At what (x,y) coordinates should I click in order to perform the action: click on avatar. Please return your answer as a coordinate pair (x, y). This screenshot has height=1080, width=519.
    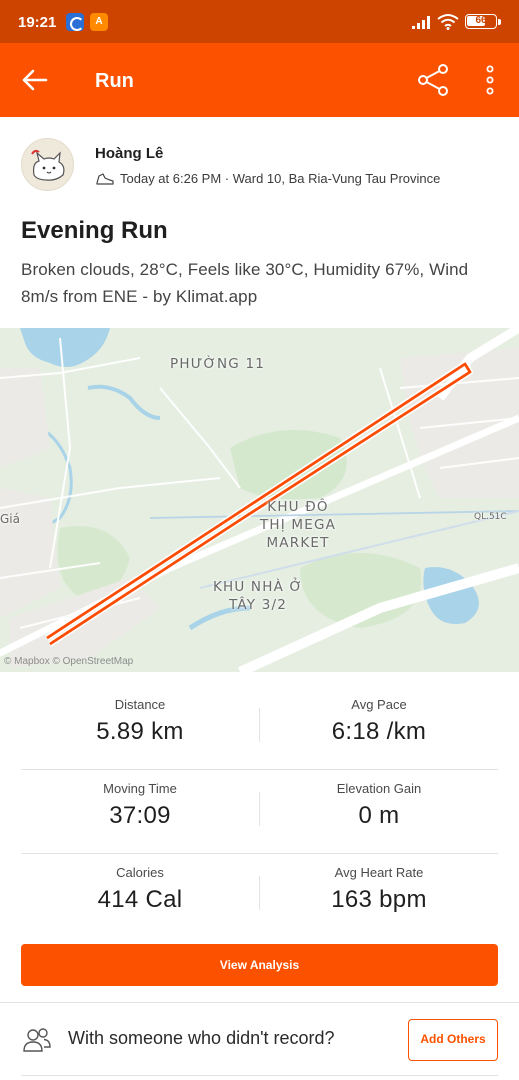
    Looking at the image, I should click on (47, 164).